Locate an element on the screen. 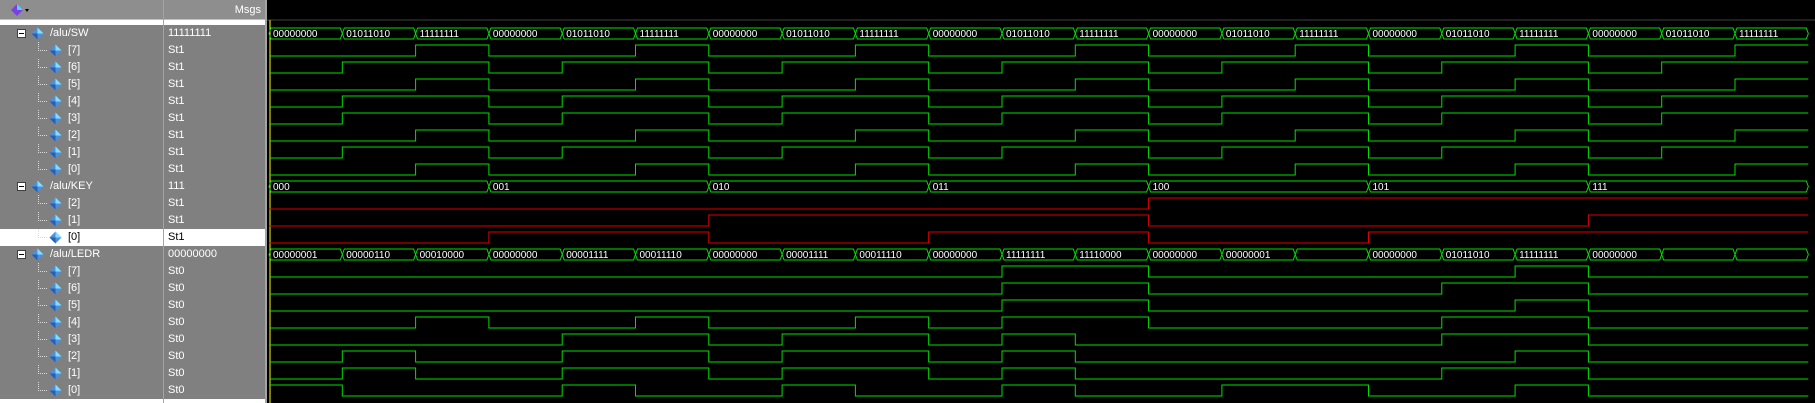 The image size is (1815, 403). signal-value-row: 111 is located at coordinates (214, 186).